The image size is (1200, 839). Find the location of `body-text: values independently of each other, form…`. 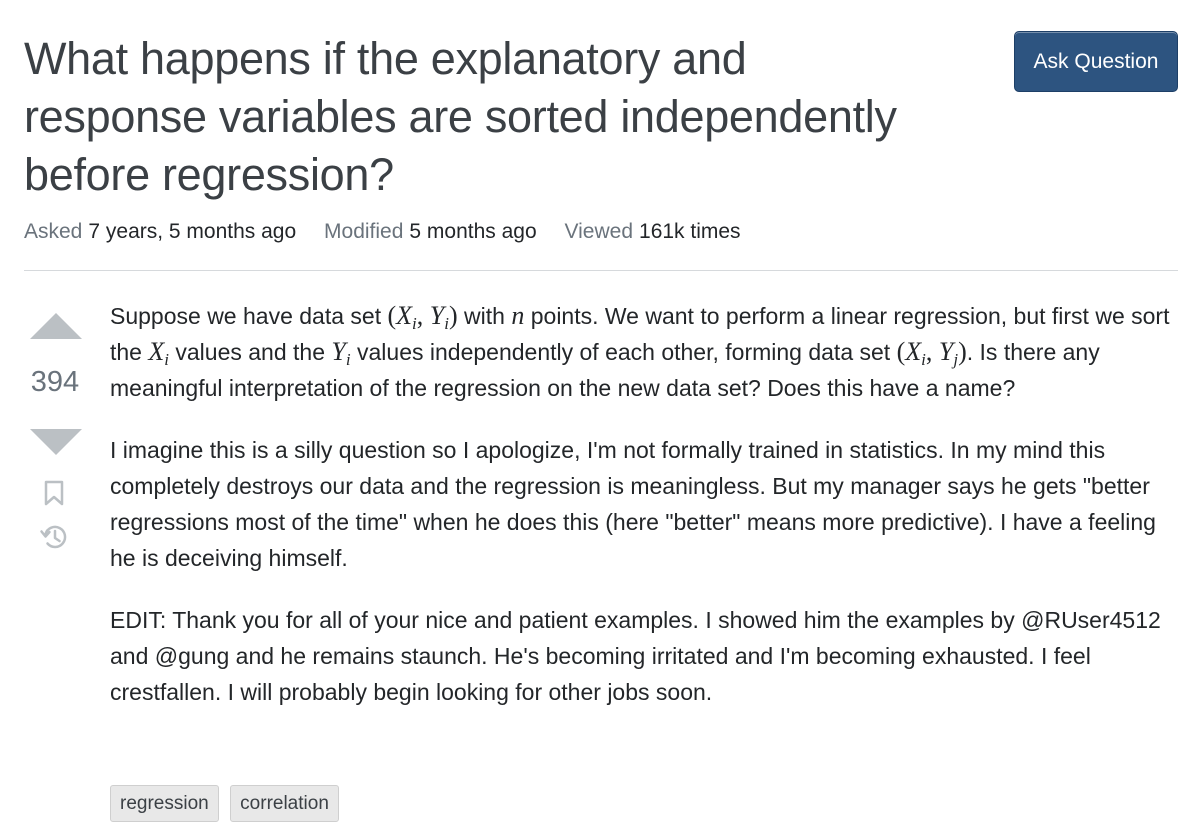

body-text: values independently of each other, form… is located at coordinates (623, 352).